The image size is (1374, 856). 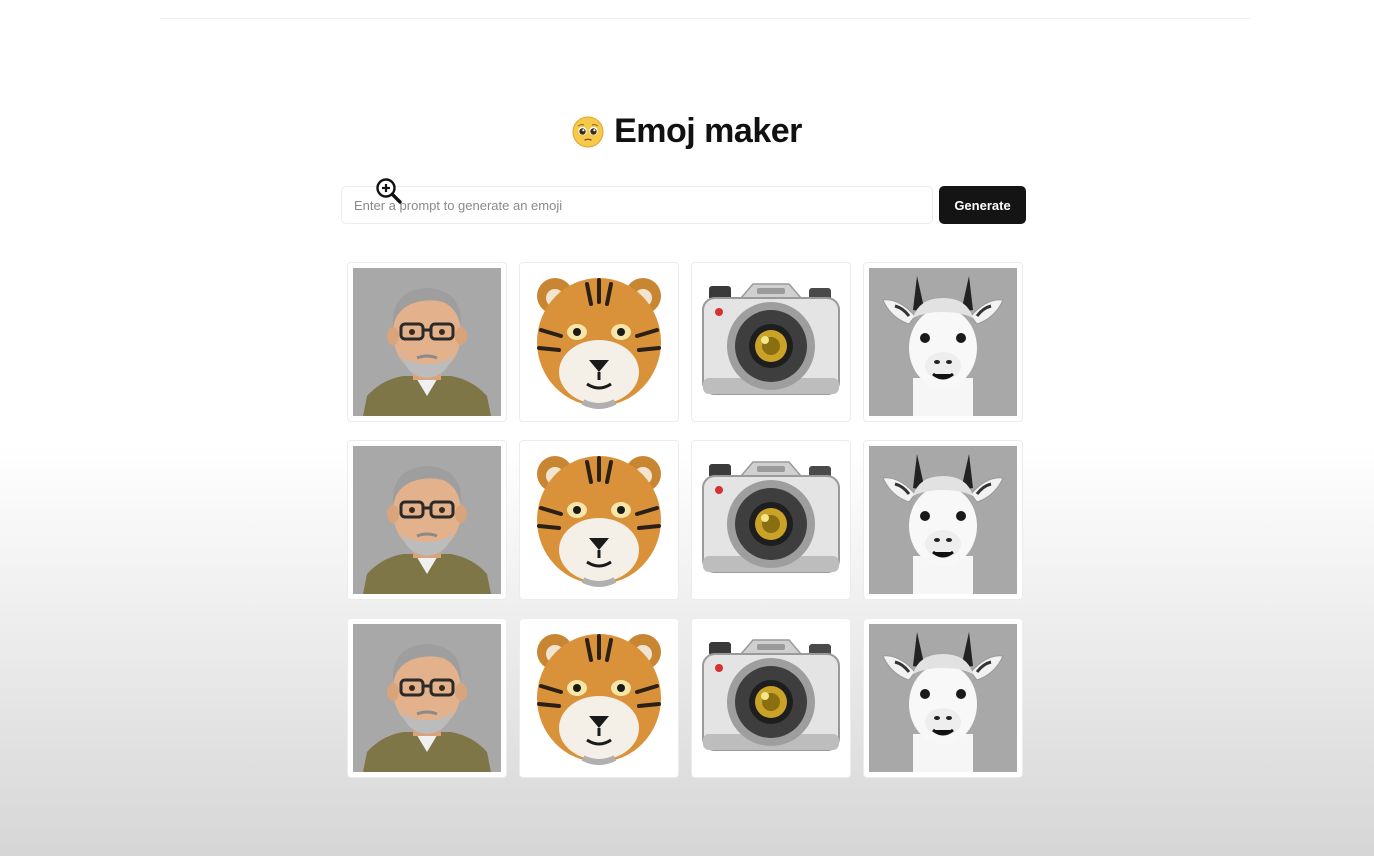 I want to click on zoom-in-cursor-icon, so click(x=389, y=191).